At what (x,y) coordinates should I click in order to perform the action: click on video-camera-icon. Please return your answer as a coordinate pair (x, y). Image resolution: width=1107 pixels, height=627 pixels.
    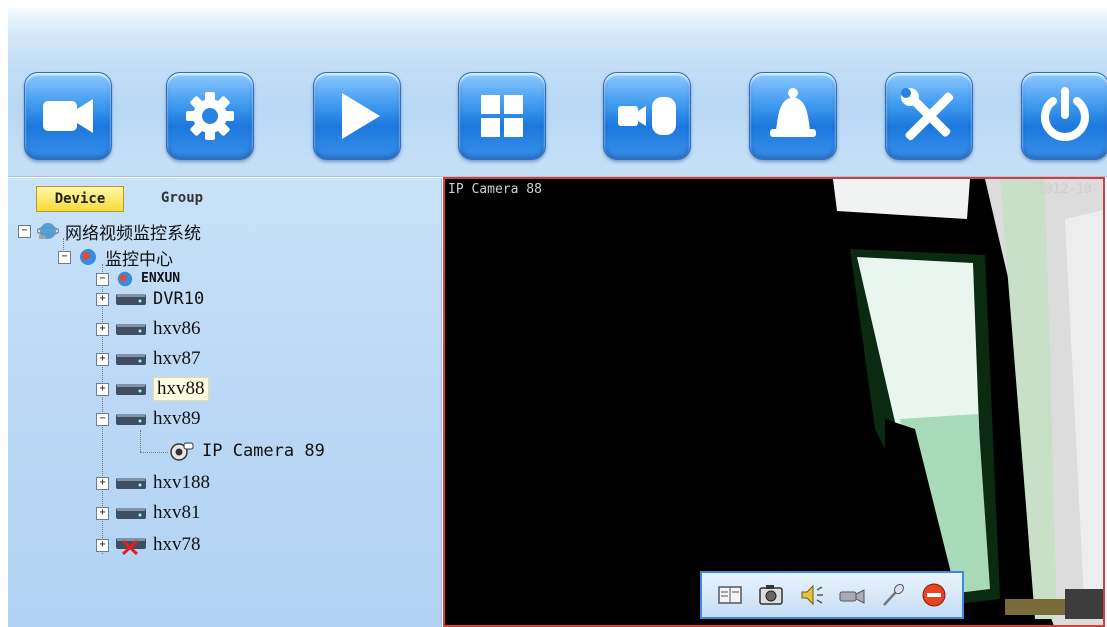
    Looking at the image, I should click on (68, 116).